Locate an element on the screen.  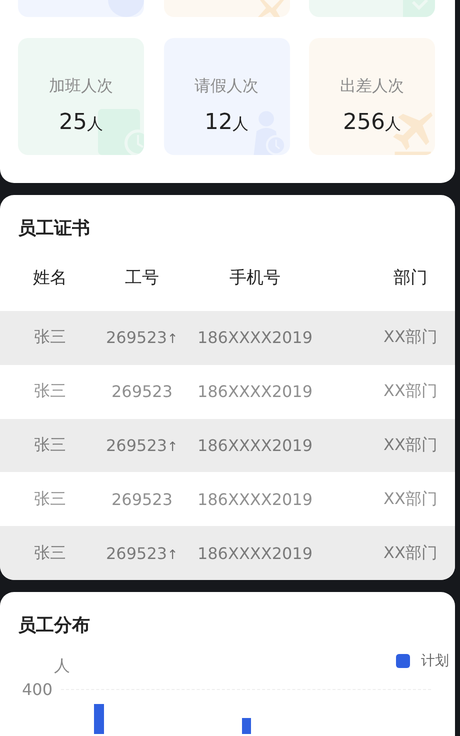
legend-label: 计划 is located at coordinates (435, 661).